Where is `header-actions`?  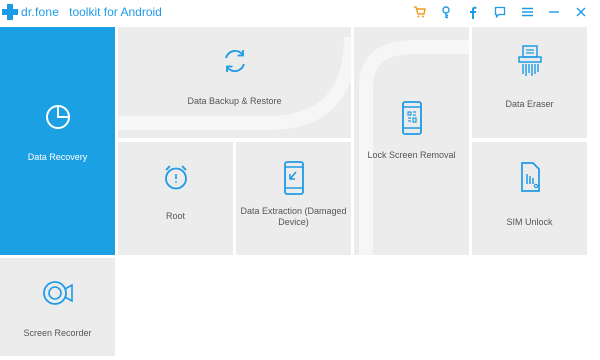
header-actions is located at coordinates (495, 12).